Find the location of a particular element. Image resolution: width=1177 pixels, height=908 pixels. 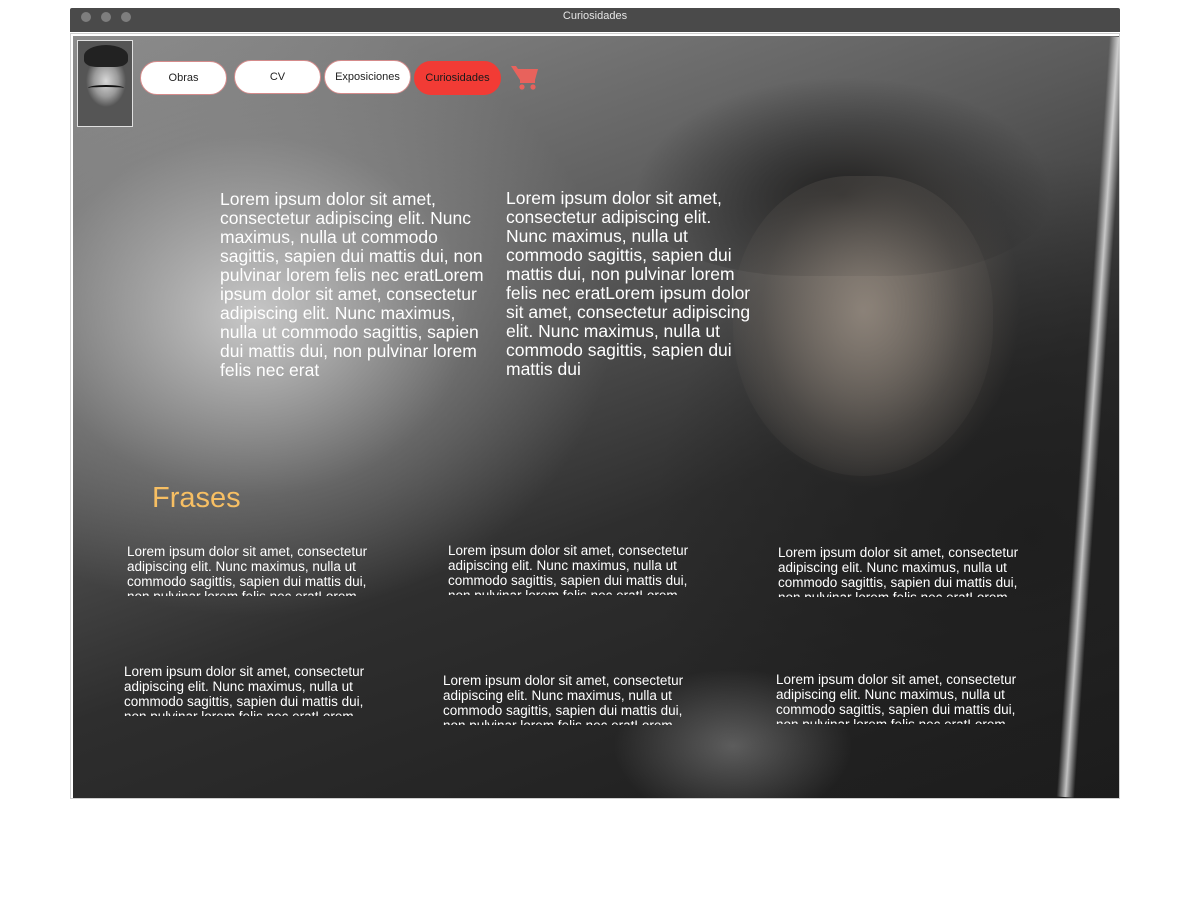

nav-button-exposiciones: Exposiciones is located at coordinates (367, 77).